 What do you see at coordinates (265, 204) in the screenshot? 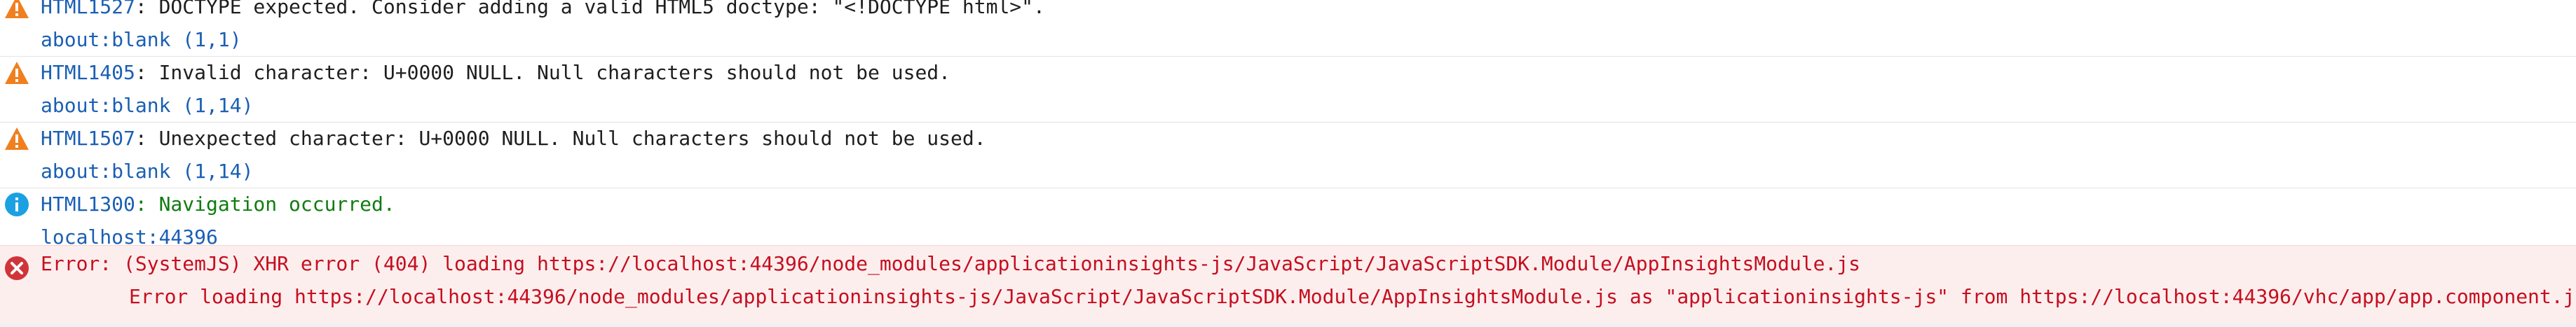
I see `message-text: : Navigation occurred.` at bounding box center [265, 204].